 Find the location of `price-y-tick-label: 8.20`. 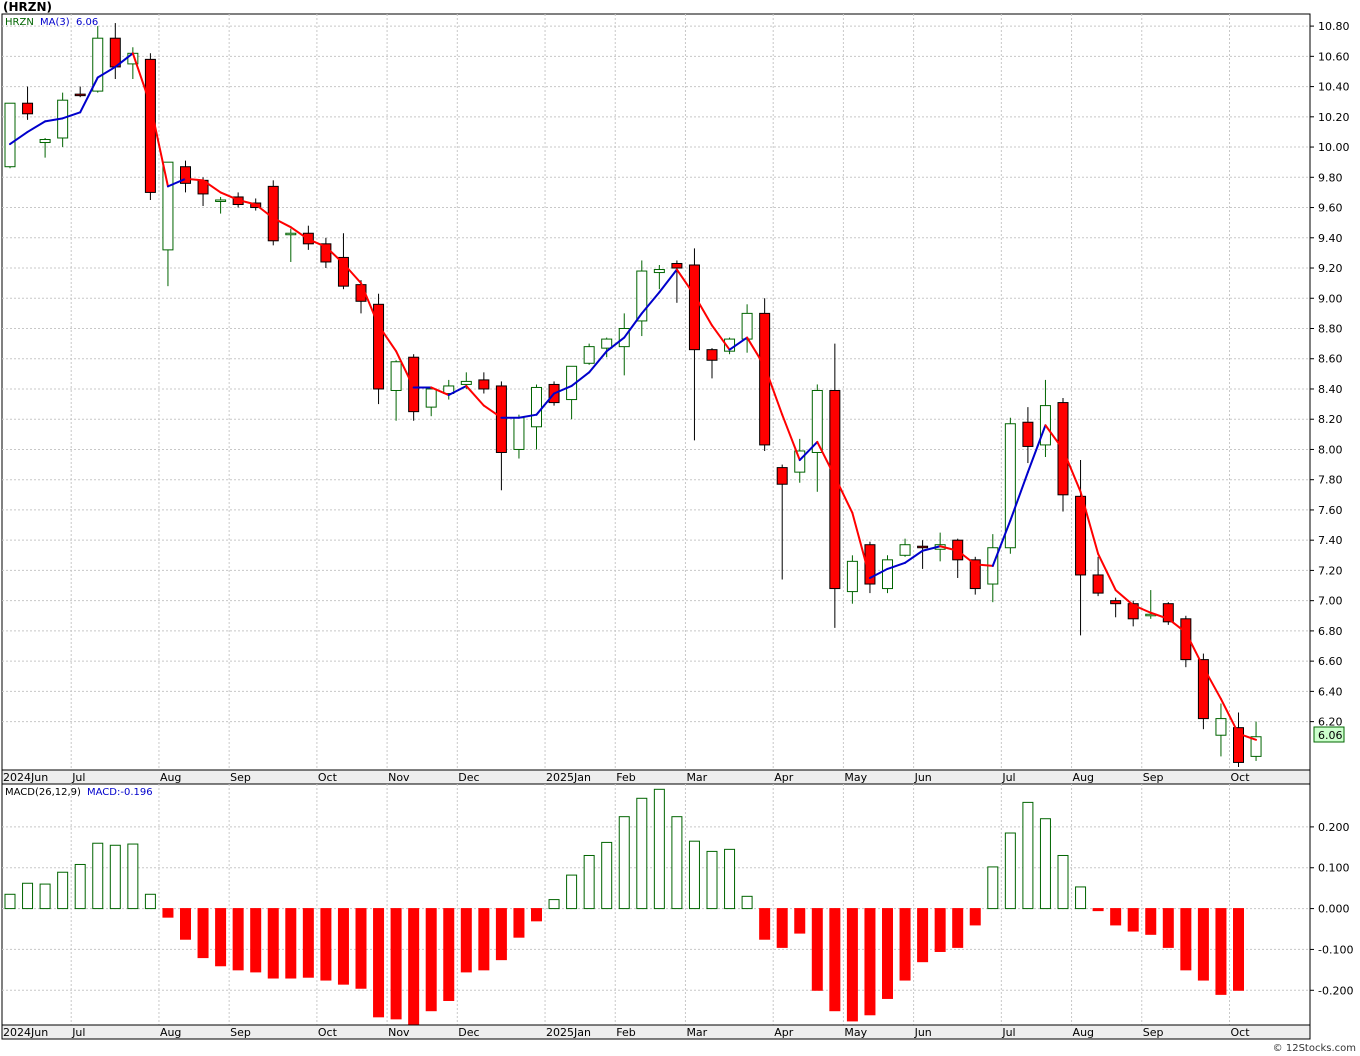

price-y-tick-label: 8.20 is located at coordinates (1330, 419).